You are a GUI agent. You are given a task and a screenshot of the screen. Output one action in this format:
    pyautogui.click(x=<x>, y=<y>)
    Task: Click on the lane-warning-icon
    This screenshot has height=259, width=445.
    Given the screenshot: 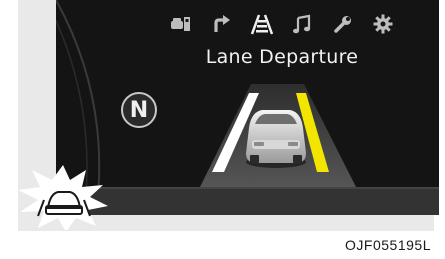 What is the action you would take?
    pyautogui.click(x=63, y=197)
    